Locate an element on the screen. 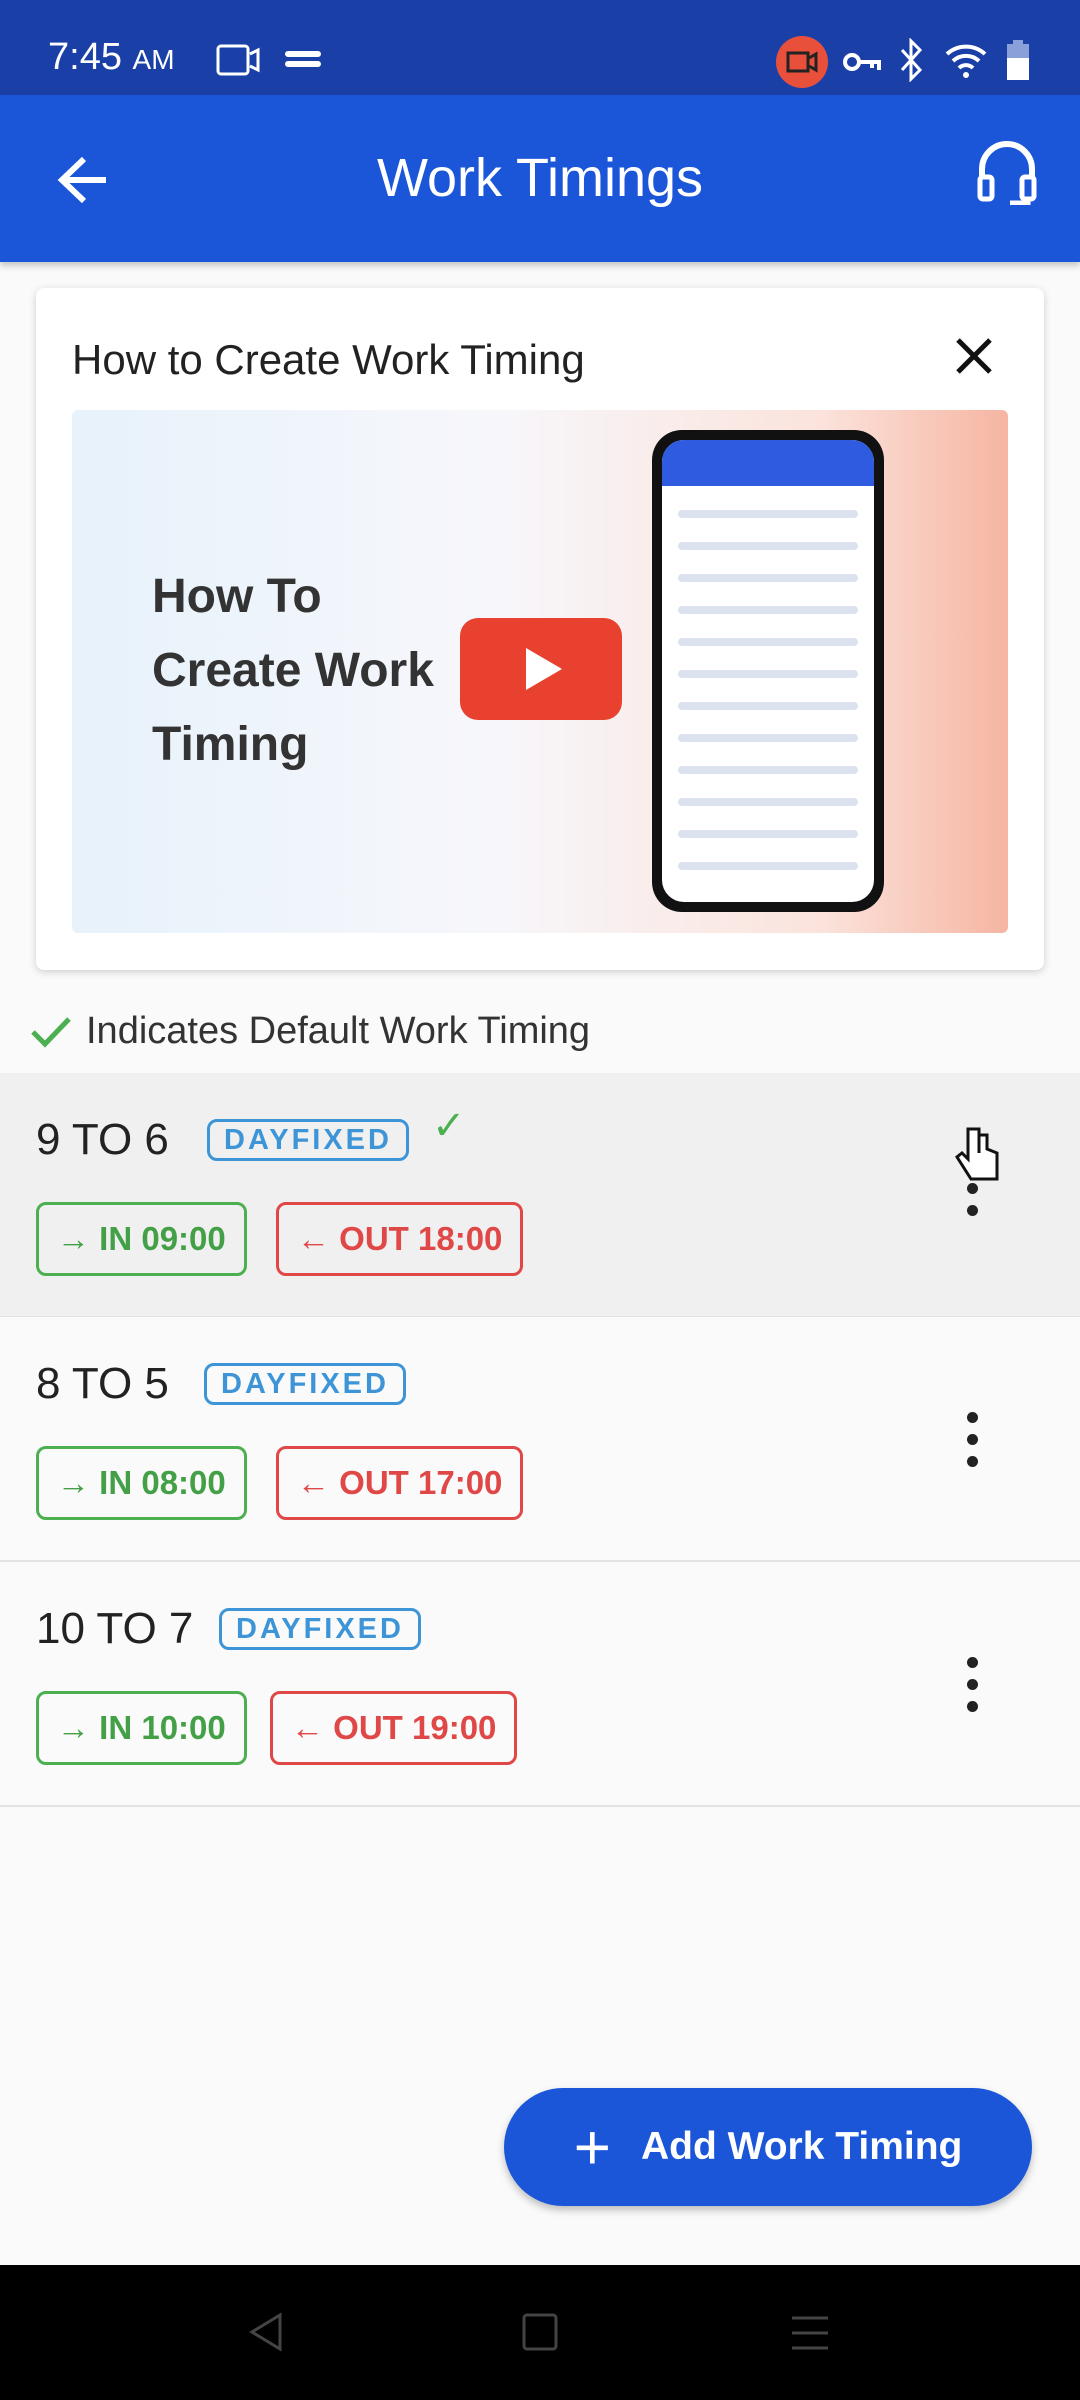 The width and height of the screenshot is (1080, 2400). in-time-chip: → IN 08:00 is located at coordinates (141, 1483).